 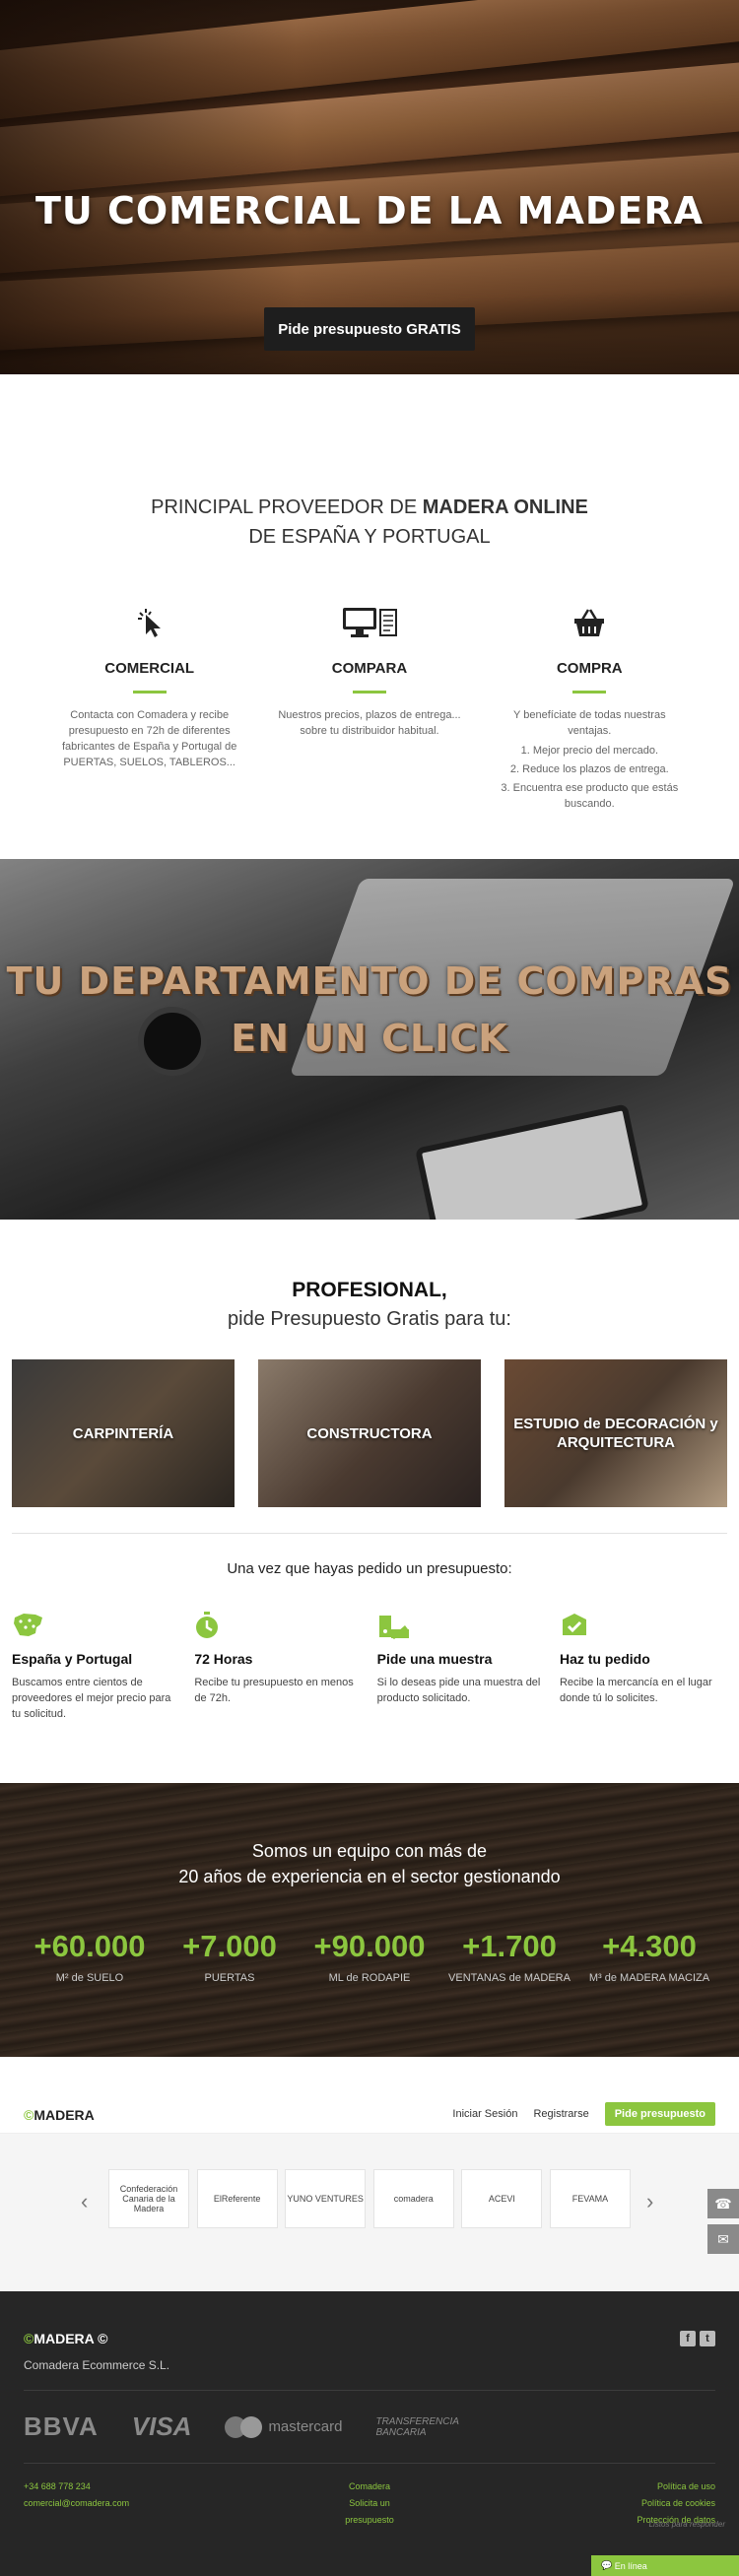 I want to click on register-link: Registrarse, so click(x=560, y=2114).